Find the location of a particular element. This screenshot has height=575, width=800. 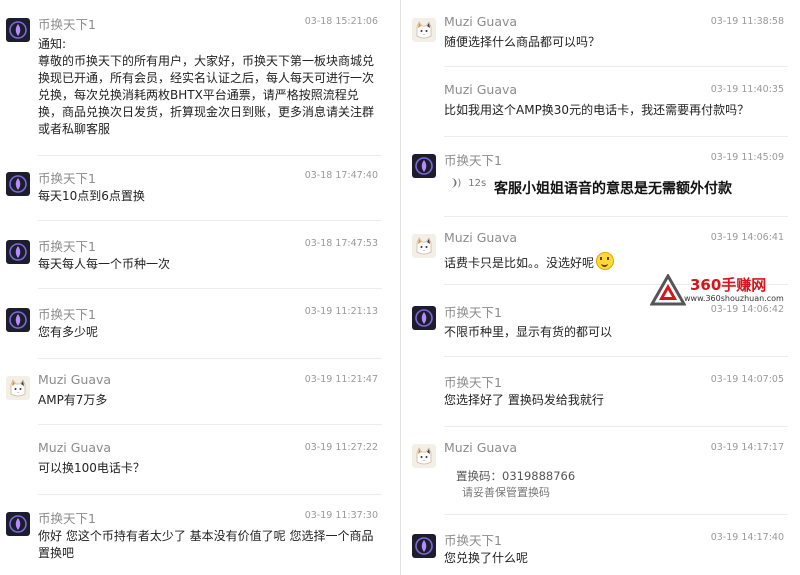

message-time: 03-18 17:47:53 is located at coordinates (341, 243).